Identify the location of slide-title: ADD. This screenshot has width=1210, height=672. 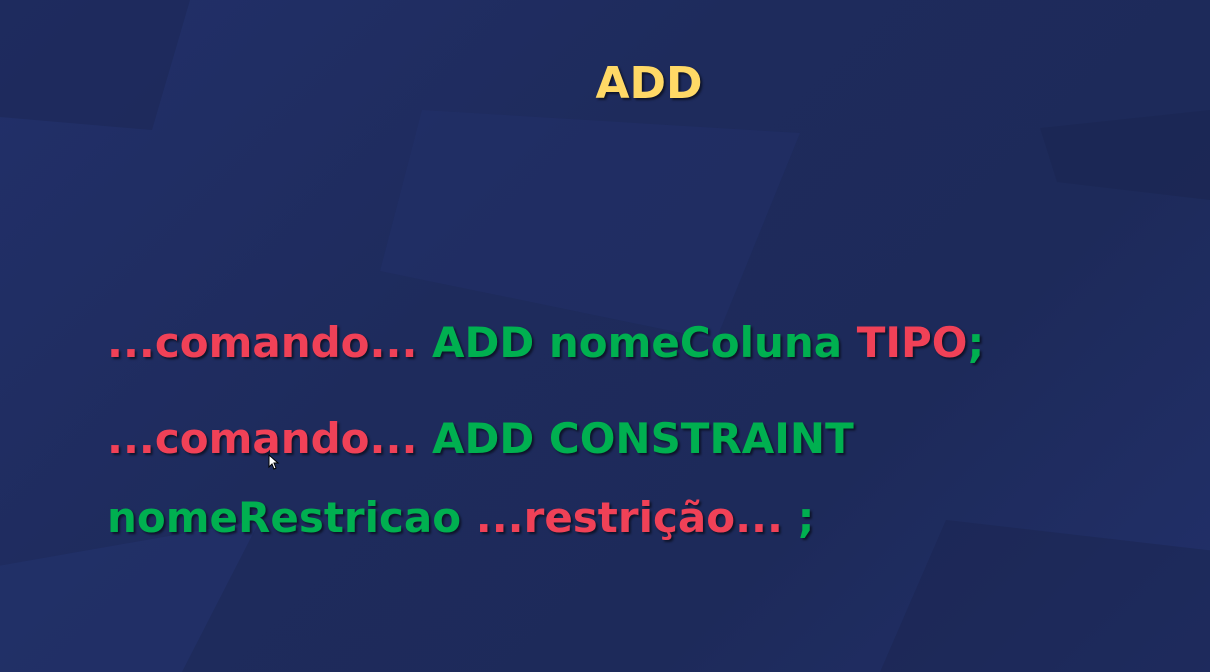
(649, 83).